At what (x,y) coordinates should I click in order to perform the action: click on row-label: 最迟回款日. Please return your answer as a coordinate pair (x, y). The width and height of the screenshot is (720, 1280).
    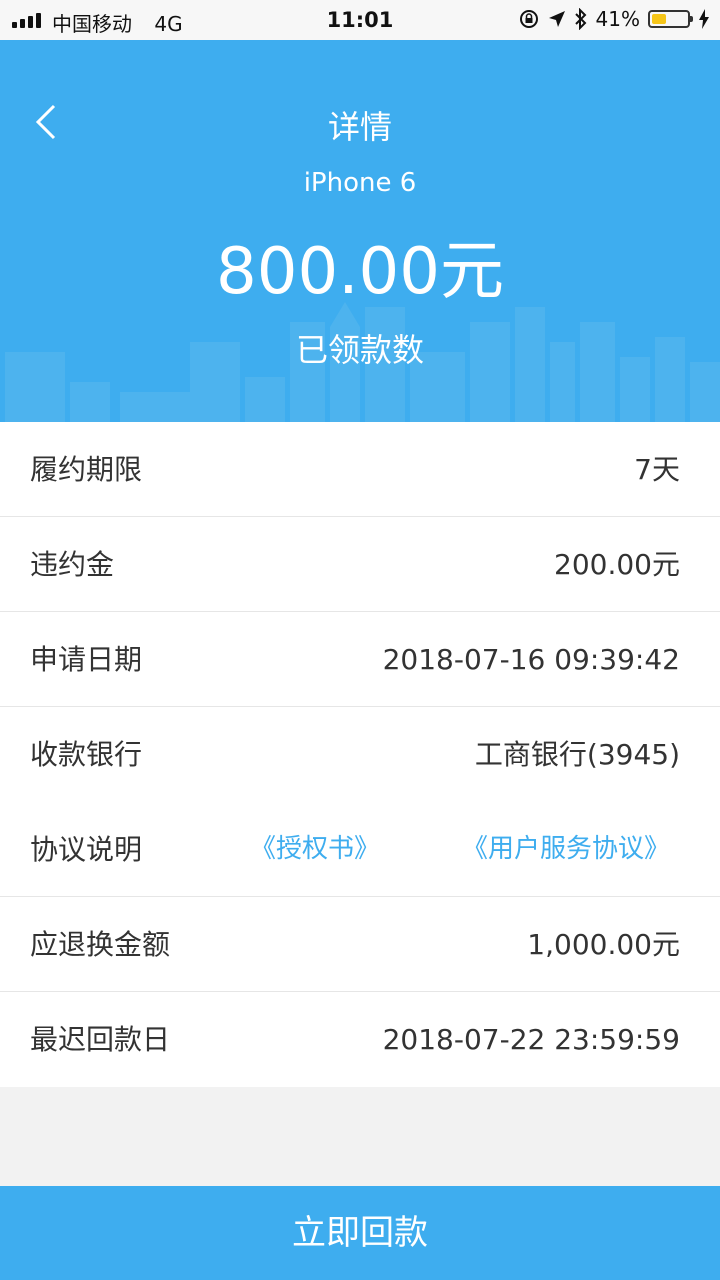
    Looking at the image, I should click on (100, 1039).